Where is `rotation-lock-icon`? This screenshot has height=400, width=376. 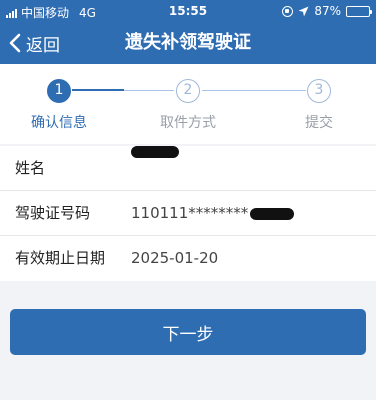 rotation-lock-icon is located at coordinates (288, 11).